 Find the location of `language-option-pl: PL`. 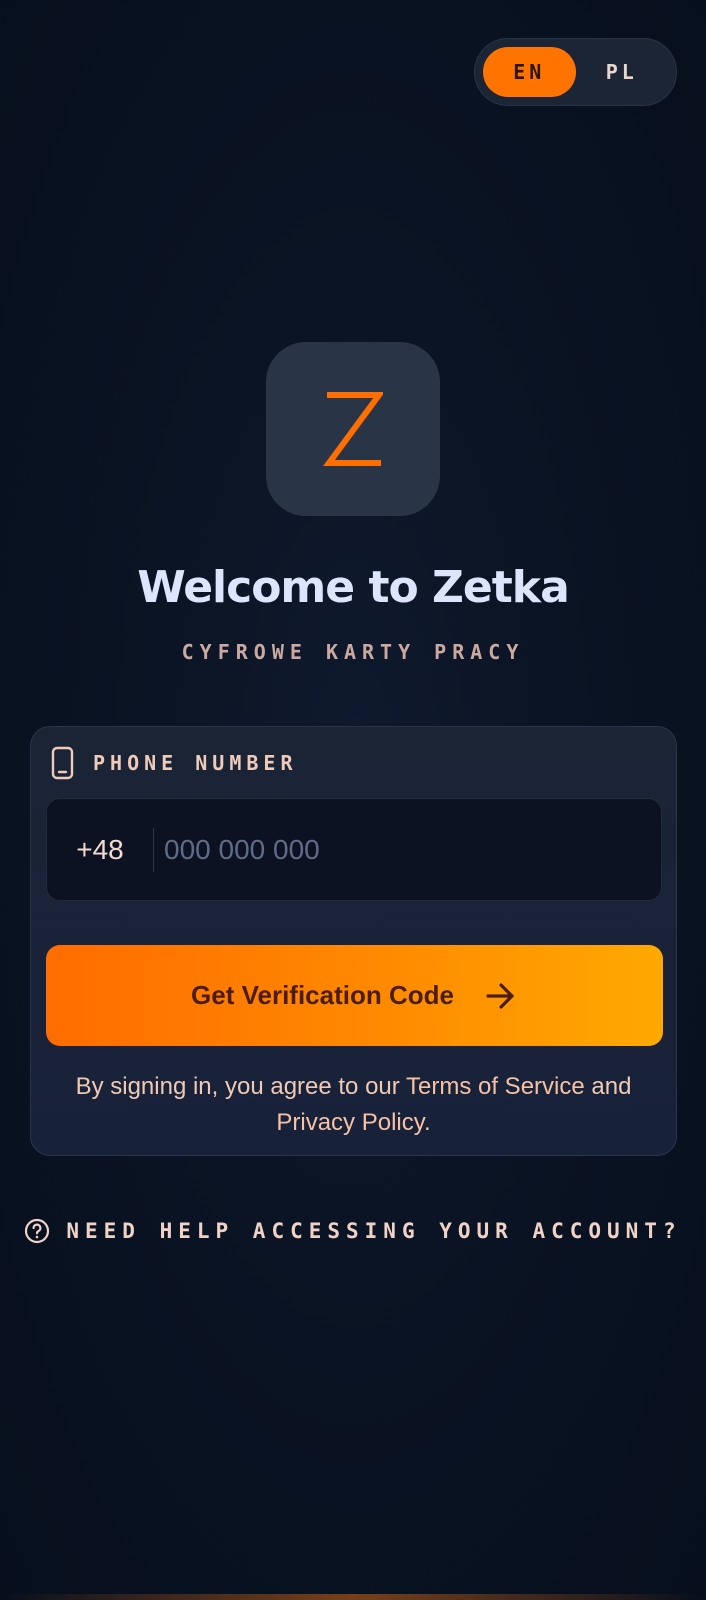

language-option-pl: PL is located at coordinates (622, 72).